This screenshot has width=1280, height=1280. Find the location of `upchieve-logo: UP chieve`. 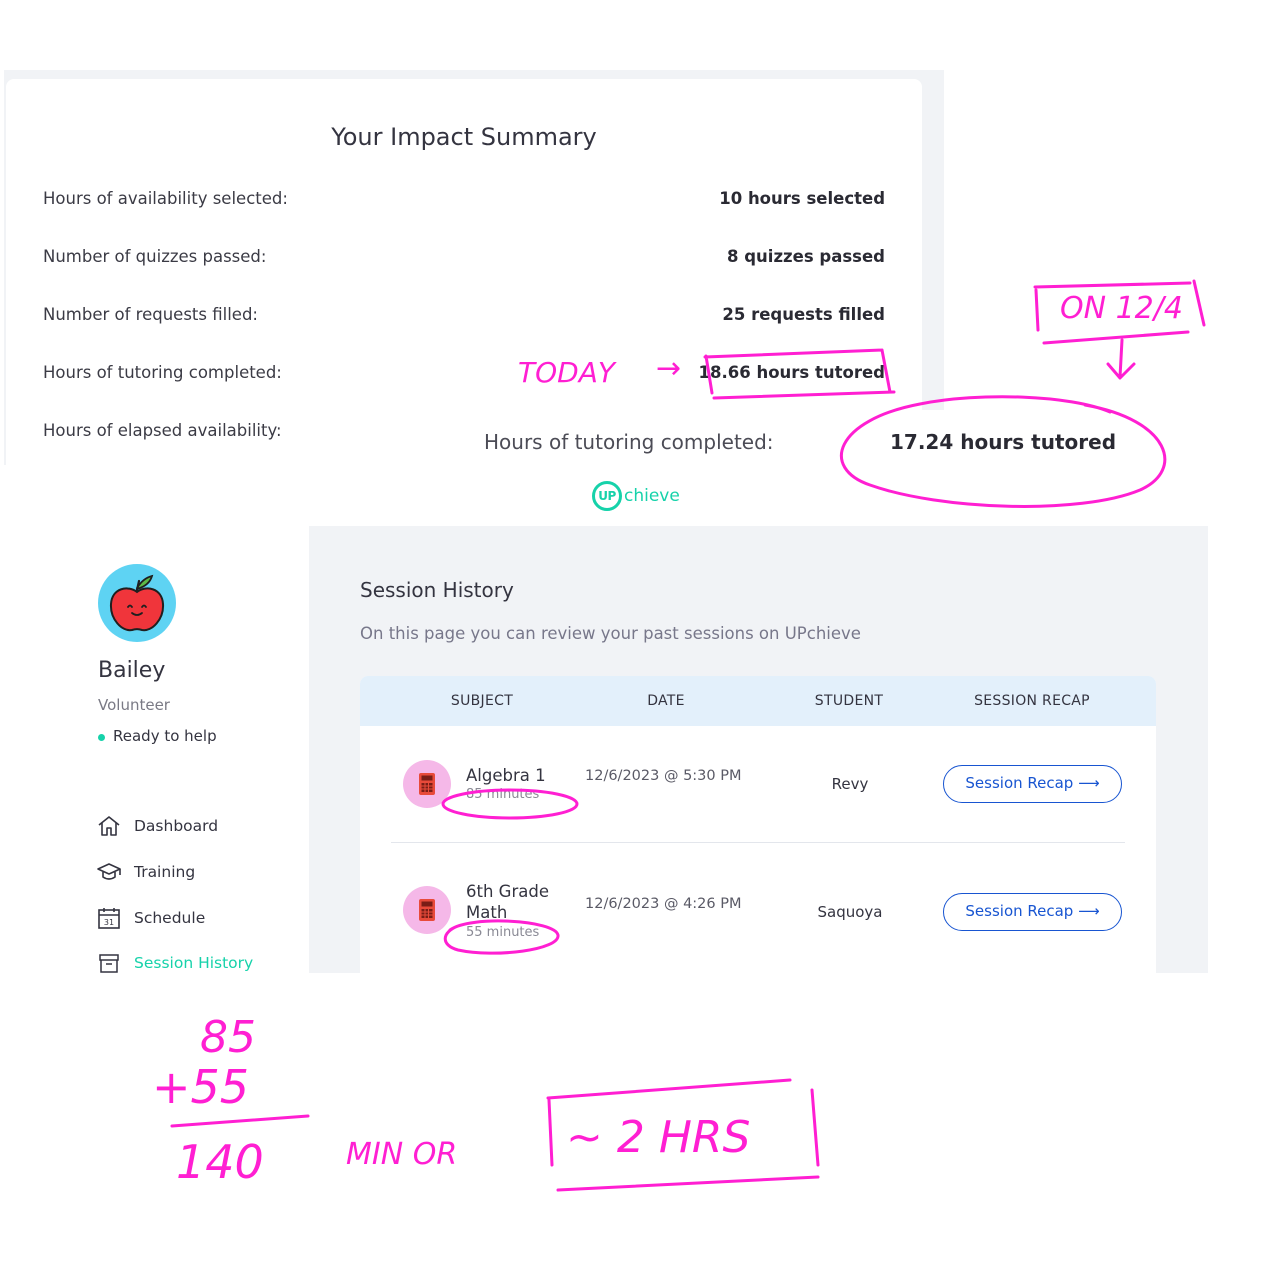

upchieve-logo: UP chieve is located at coordinates (652, 498).